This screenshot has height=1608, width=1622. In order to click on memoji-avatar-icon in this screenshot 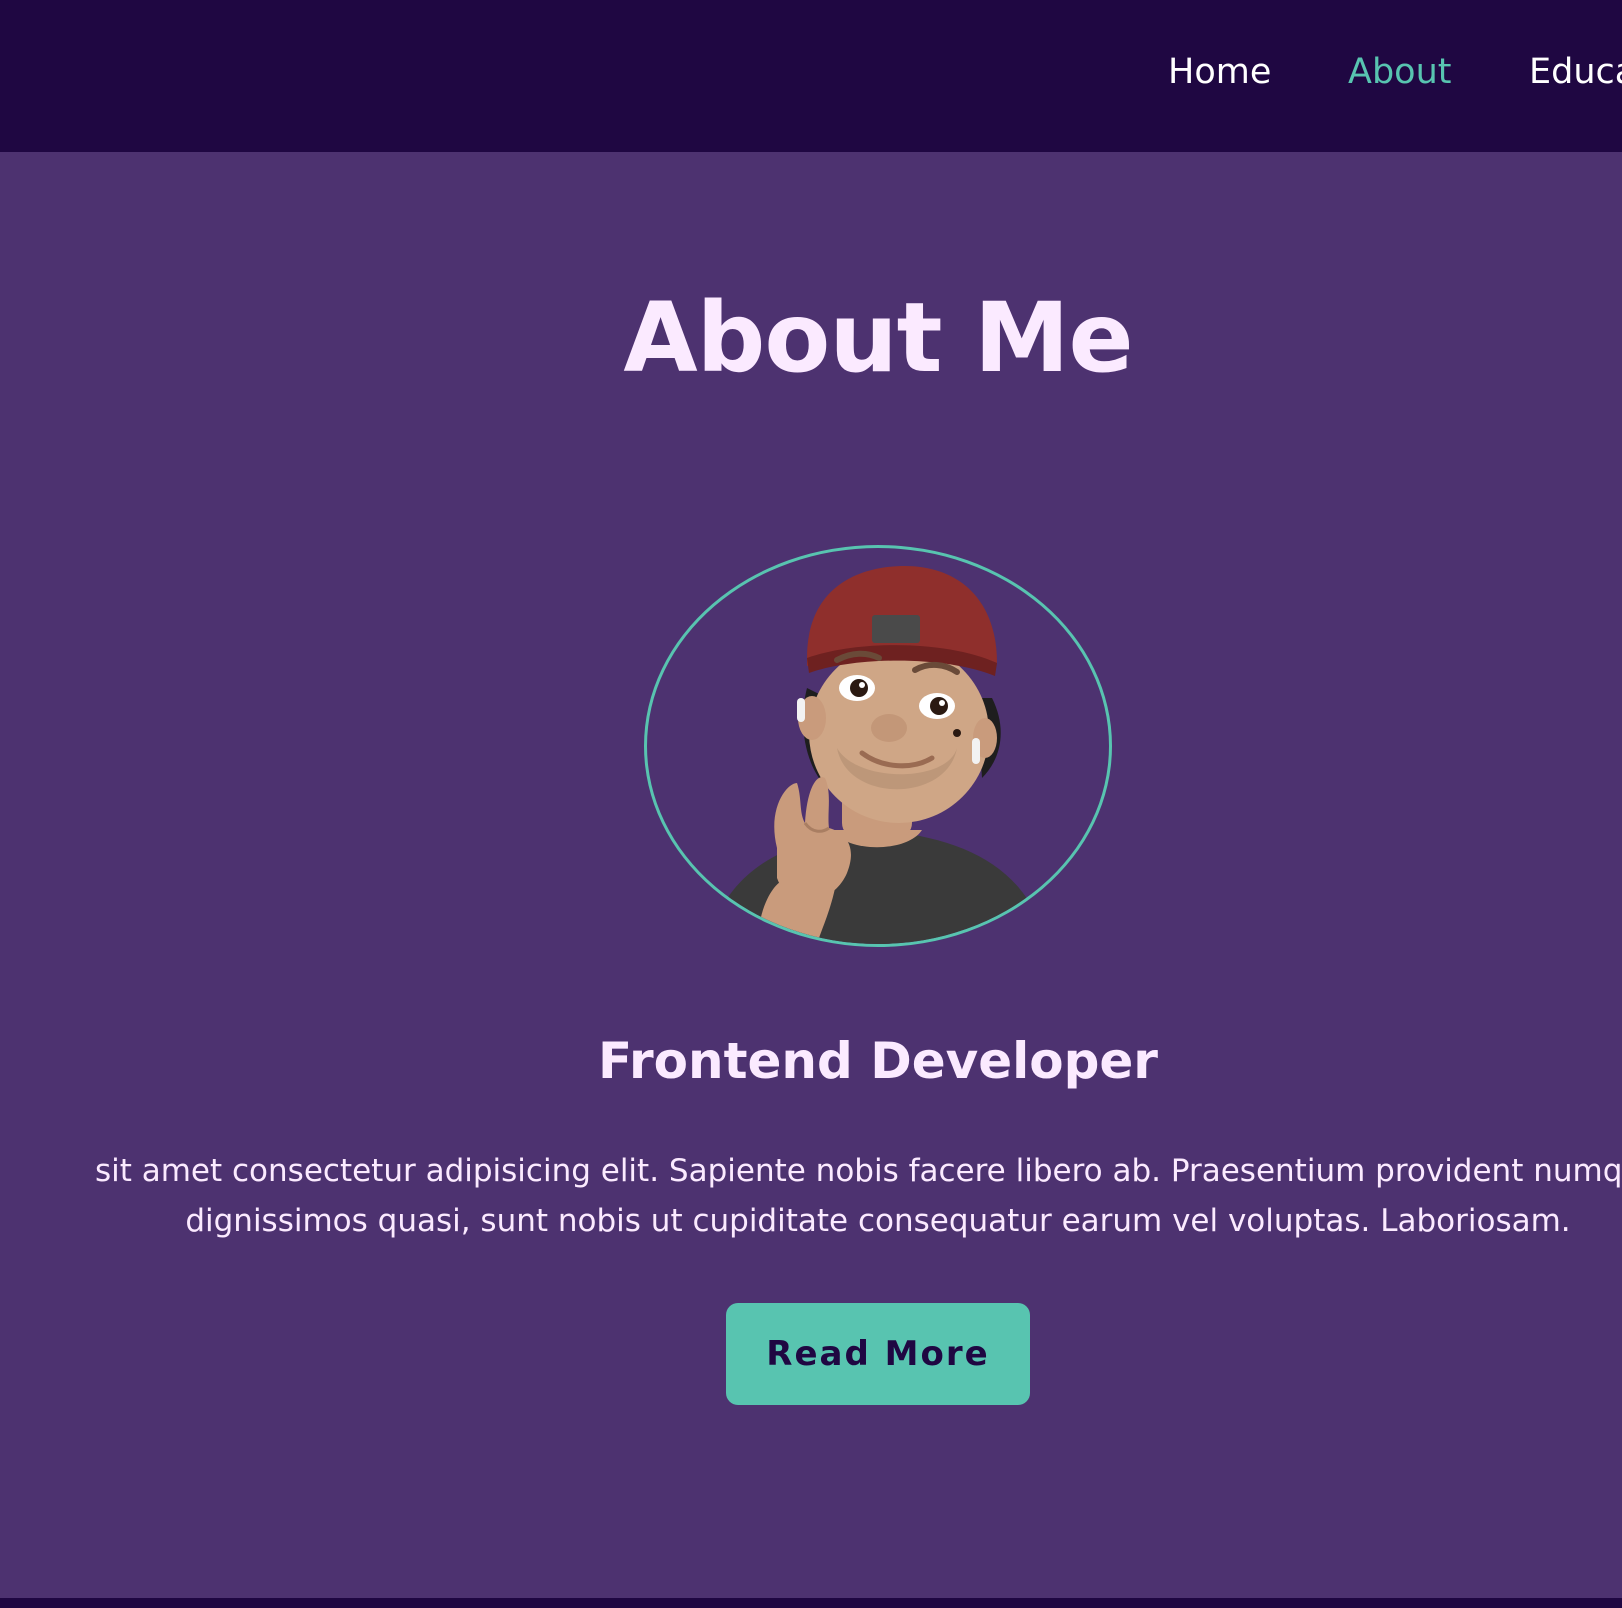, I will do `click(877, 755)`.